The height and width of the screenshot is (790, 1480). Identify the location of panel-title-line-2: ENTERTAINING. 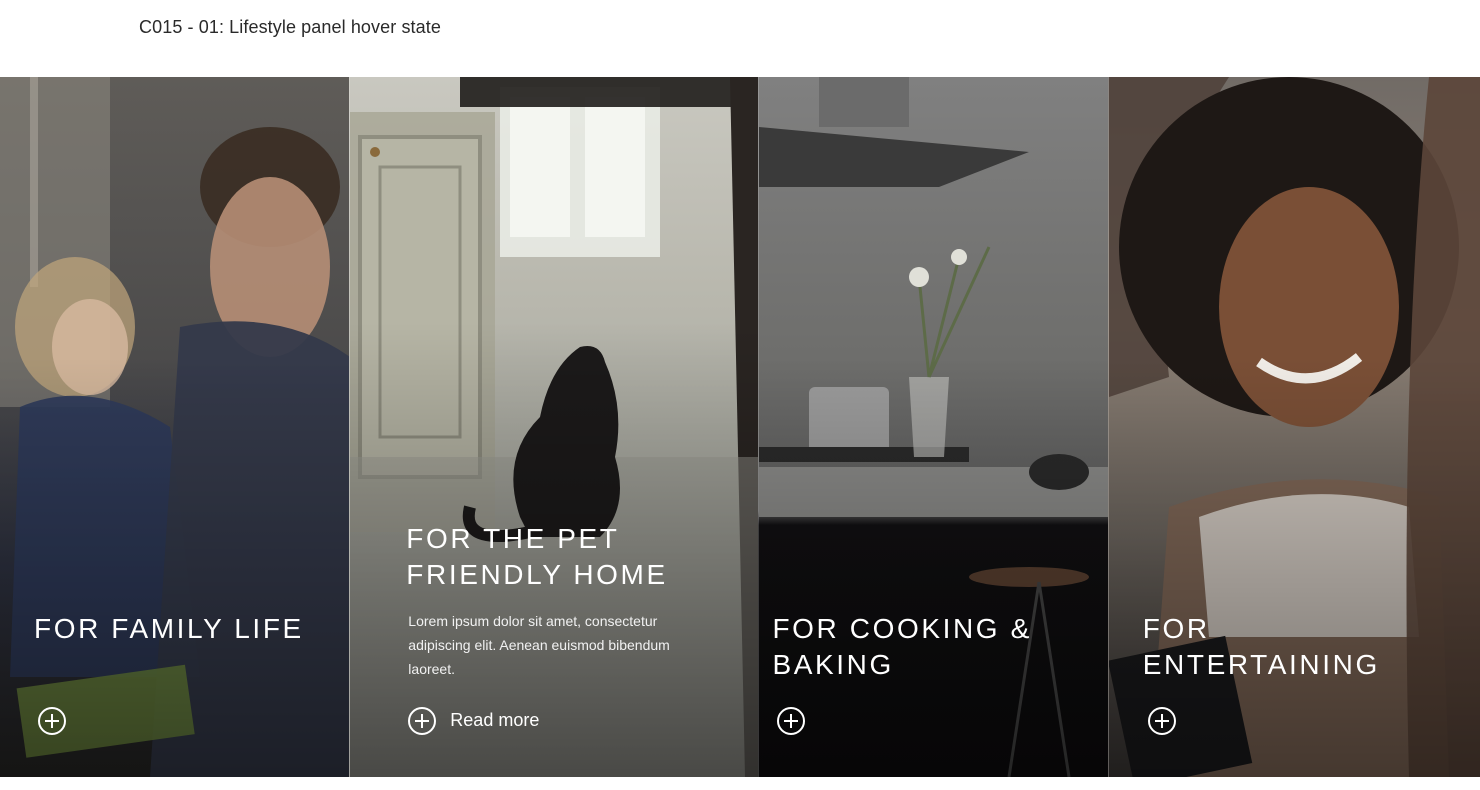
(1261, 664).